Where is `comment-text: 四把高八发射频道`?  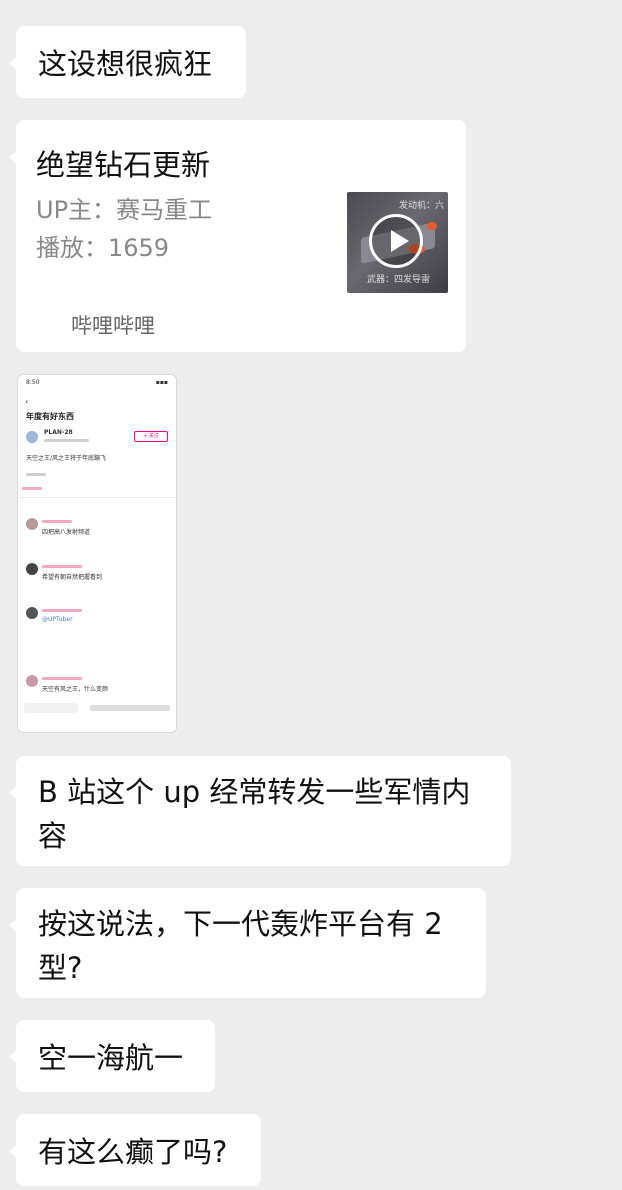
comment-text: 四把高八发射频道 is located at coordinates (66, 532).